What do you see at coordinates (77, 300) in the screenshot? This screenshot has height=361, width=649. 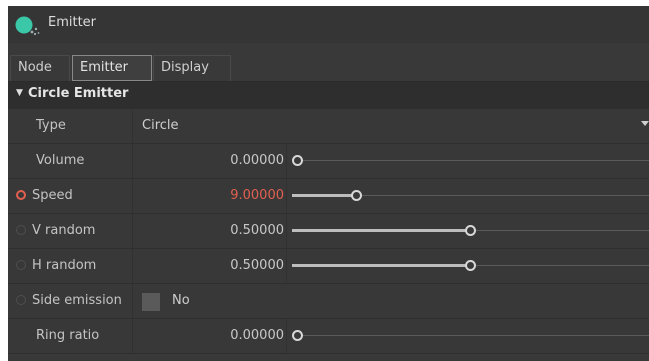 I see `side-emission-label: Side emission` at bounding box center [77, 300].